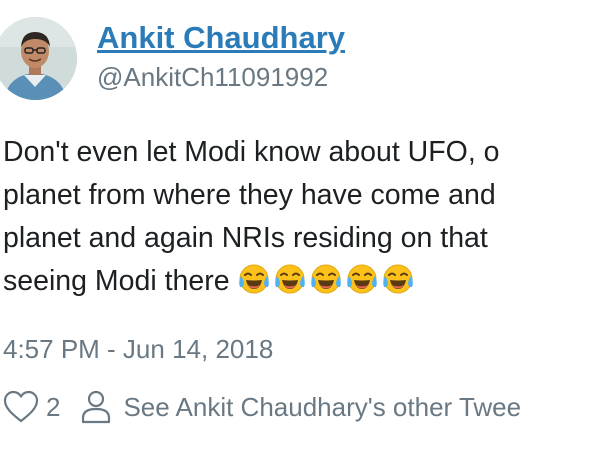  I want to click on tweet-actions: 2 See Ankit Chaudhary's other Twee, so click(262, 407).